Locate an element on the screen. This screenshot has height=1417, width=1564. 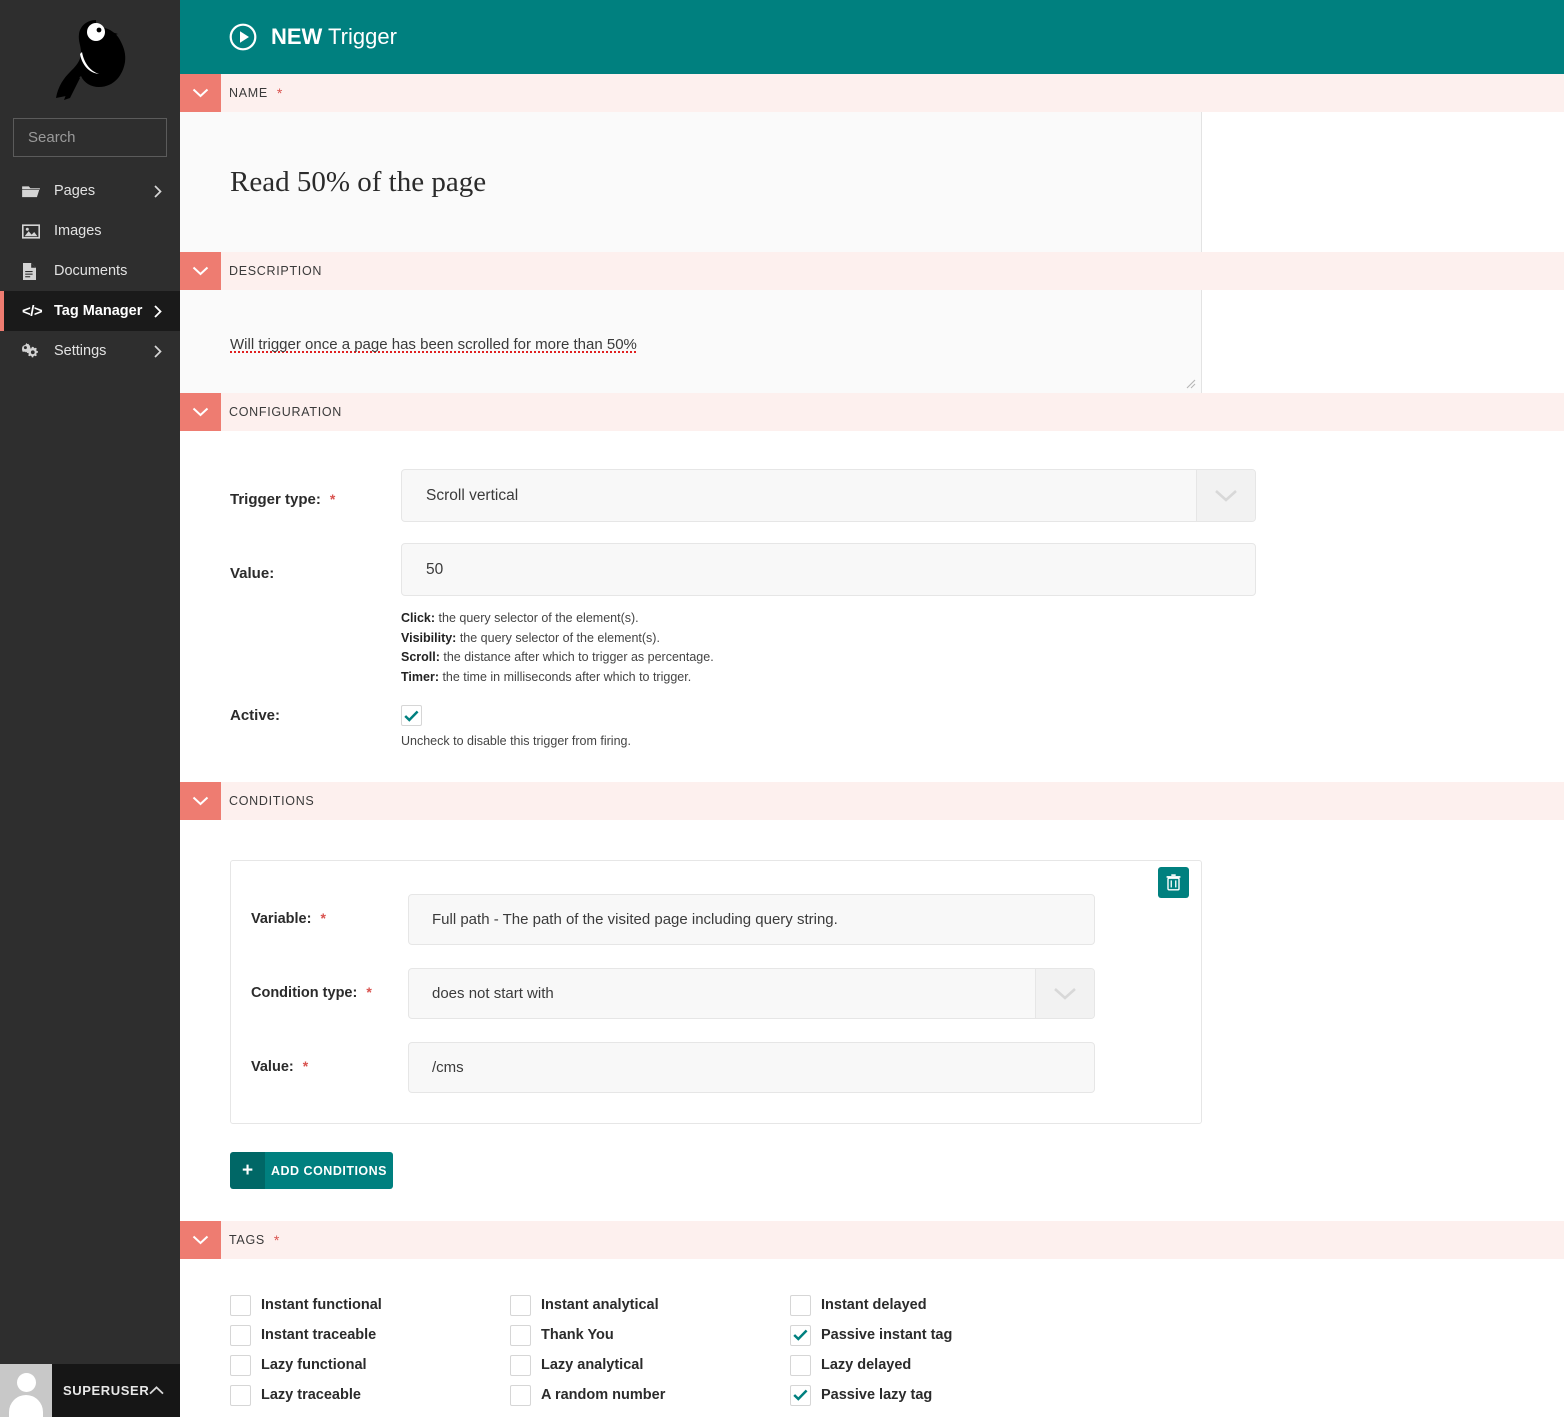
tag-checkbox-item: Instant delayed is located at coordinates (930, 1305).